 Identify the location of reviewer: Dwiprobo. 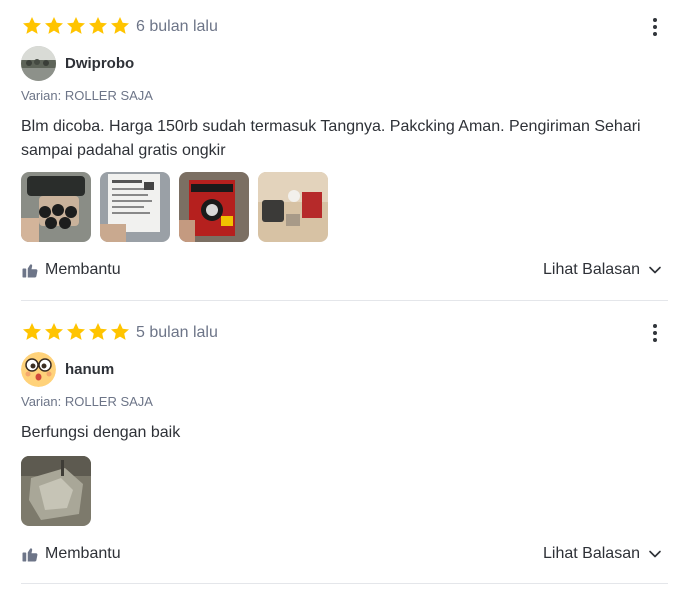
(221, 64).